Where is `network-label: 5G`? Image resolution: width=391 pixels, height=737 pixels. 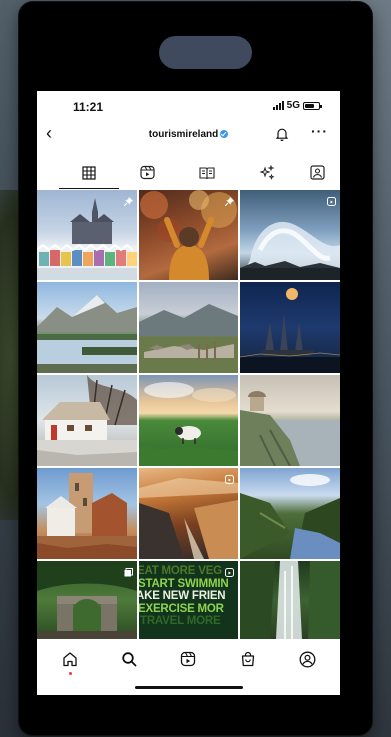 network-label: 5G is located at coordinates (293, 105).